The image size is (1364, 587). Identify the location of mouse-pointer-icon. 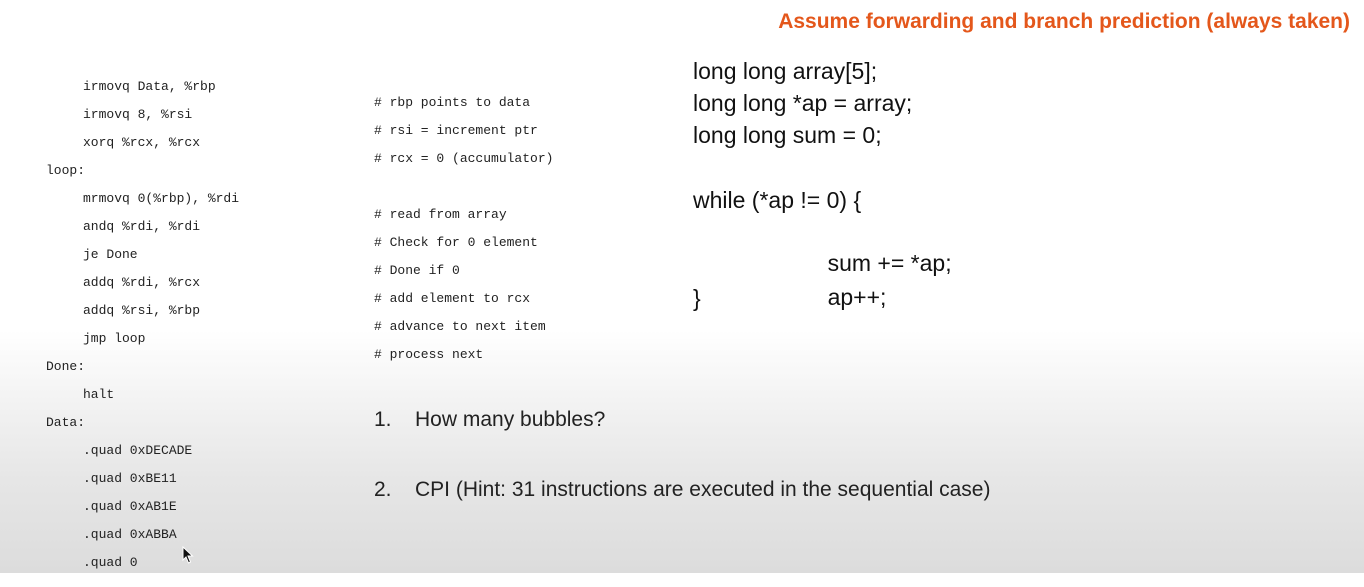
(188, 555).